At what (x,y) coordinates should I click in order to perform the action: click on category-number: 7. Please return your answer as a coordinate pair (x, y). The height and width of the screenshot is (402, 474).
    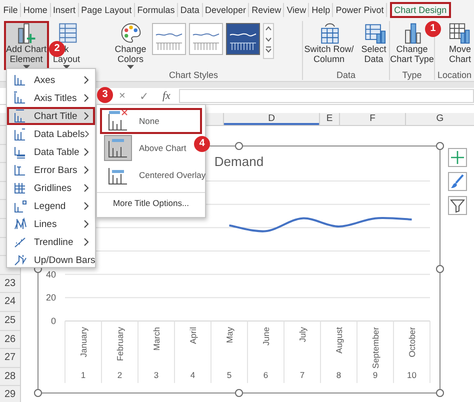
    Looking at the image, I should click on (302, 375).